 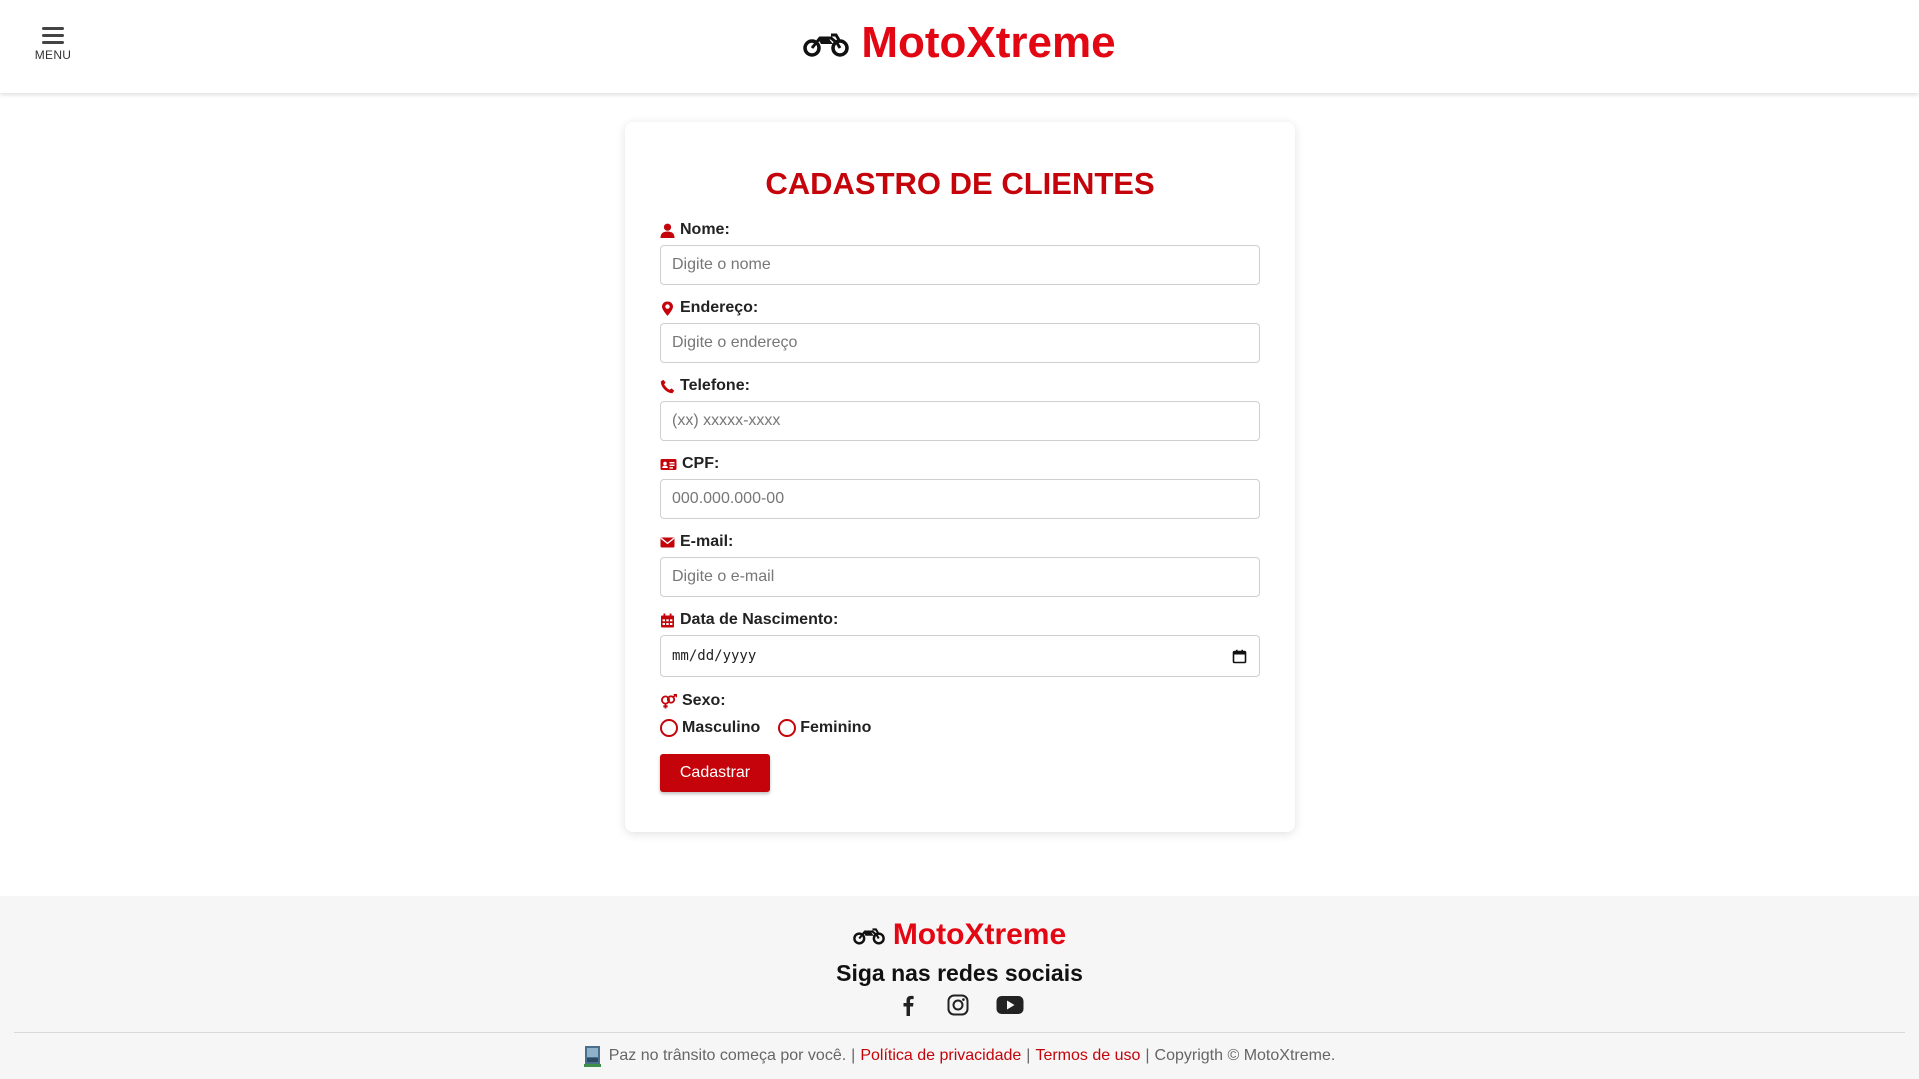 I want to click on sexo-radio-group: Masculino Feminino, so click(x=765, y=728).